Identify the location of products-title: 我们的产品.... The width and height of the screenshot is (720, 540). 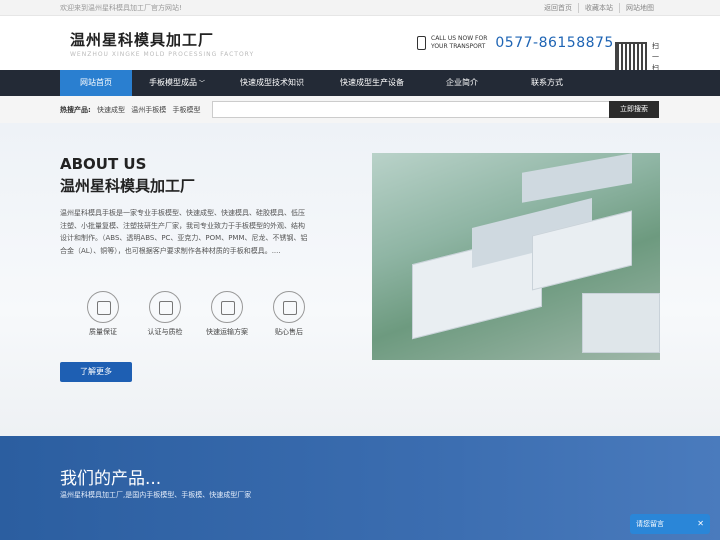
(111, 479).